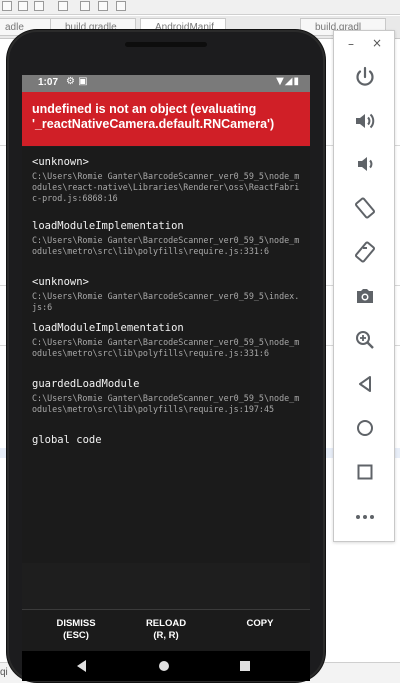 This screenshot has height=683, width=400. What do you see at coordinates (200, 7) in the screenshot?
I see `desktop-toolbar` at bounding box center [200, 7].